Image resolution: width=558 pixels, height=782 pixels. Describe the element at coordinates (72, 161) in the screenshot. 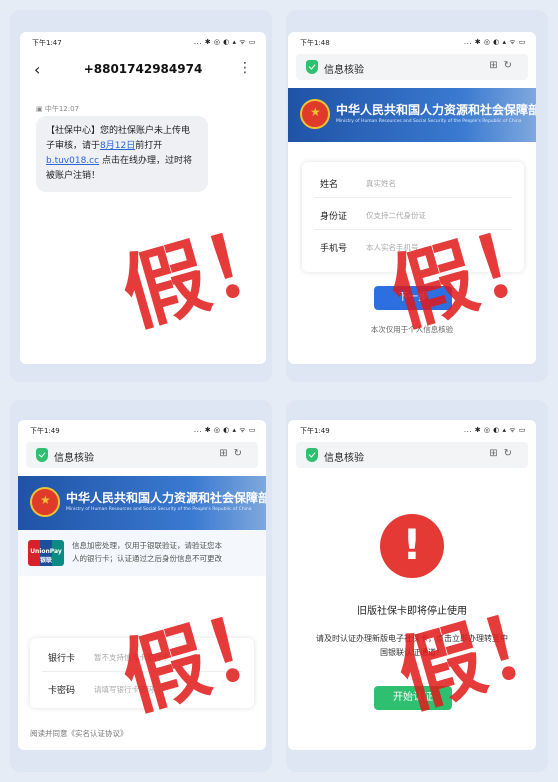

I see `phishing-link: b.tuv018.cc` at that location.